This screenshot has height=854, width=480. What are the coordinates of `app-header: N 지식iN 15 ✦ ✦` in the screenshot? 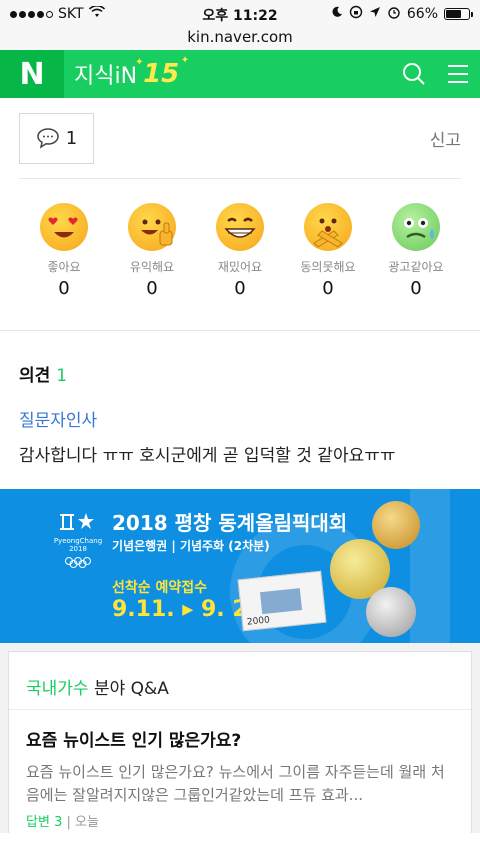 It's located at (240, 74).